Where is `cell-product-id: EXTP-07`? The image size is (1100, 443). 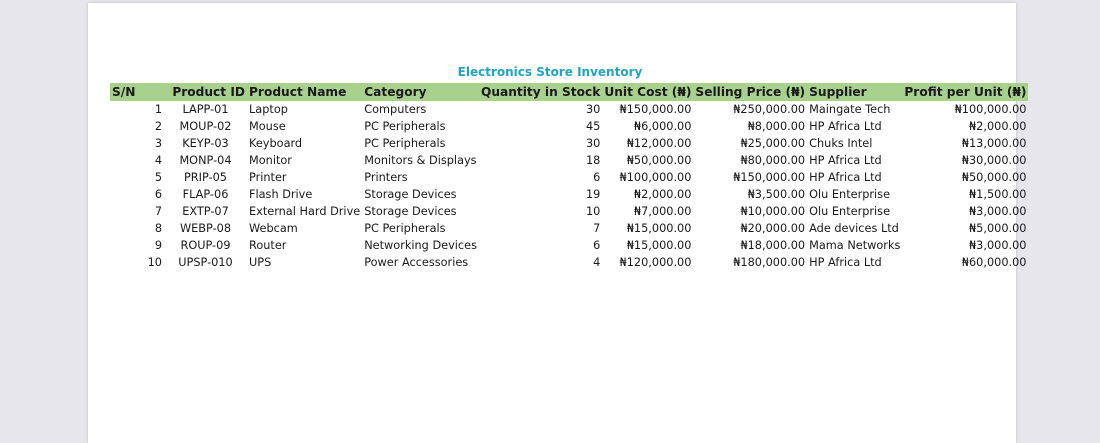 cell-product-id: EXTP-07 is located at coordinates (205, 211).